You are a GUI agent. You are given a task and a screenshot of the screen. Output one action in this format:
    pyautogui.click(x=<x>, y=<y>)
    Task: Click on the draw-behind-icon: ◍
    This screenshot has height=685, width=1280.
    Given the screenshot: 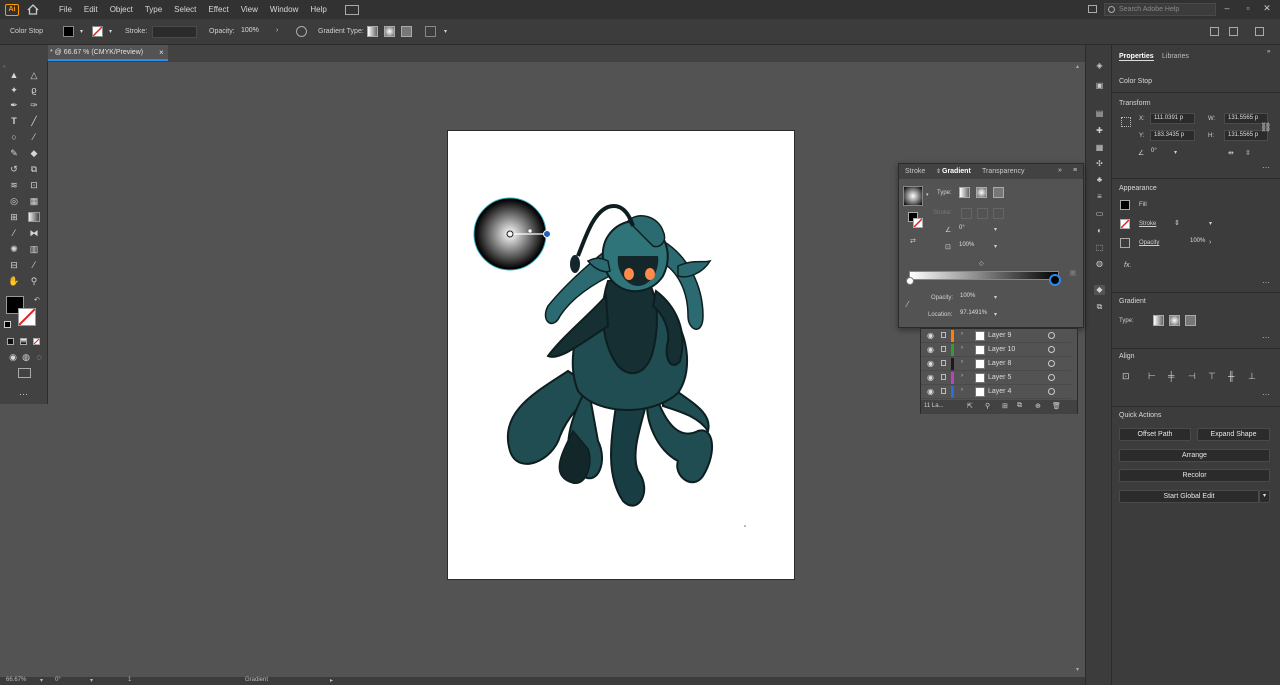 What is the action you would take?
    pyautogui.click(x=26, y=357)
    